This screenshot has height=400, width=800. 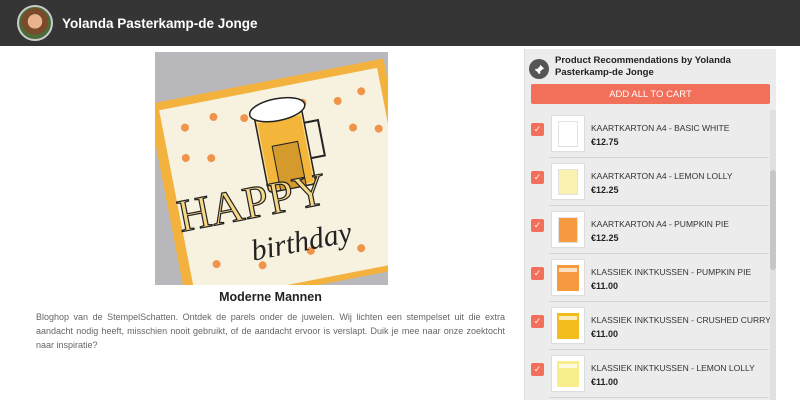 What do you see at coordinates (660, 128) in the screenshot?
I see `product-name: KAARTKARTON A4 - BASIC WHITE` at bounding box center [660, 128].